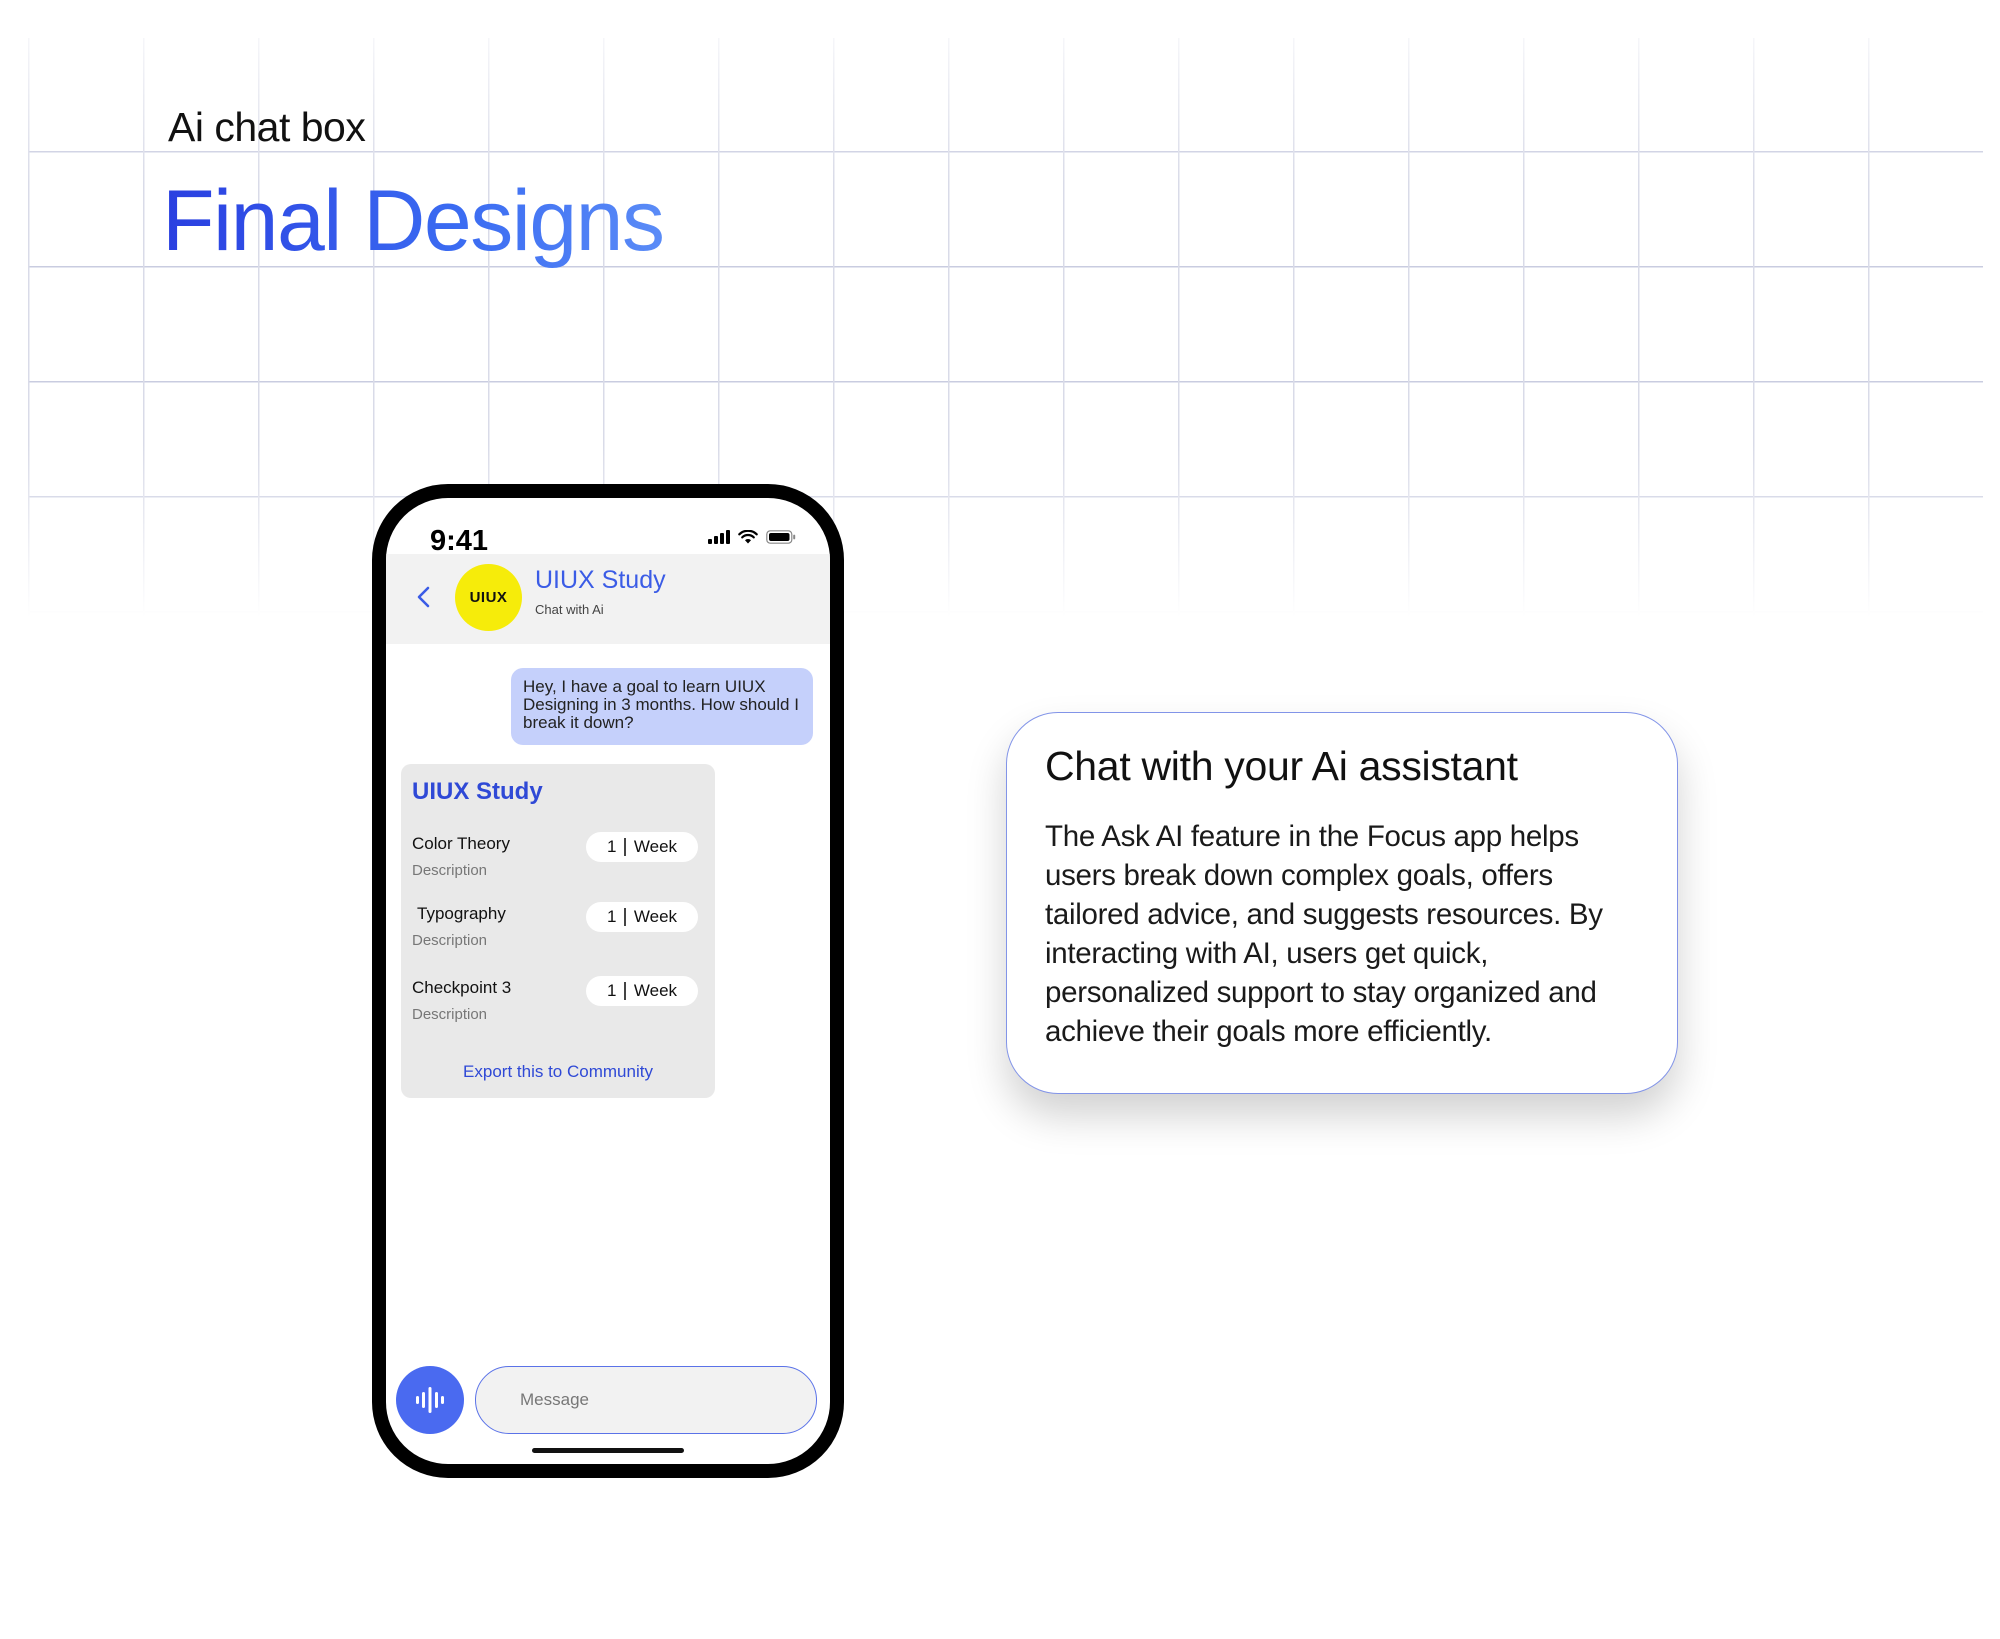 The image size is (2000, 1639). Describe the element at coordinates (461, 843) in the screenshot. I see `plan-row-label: Color Theory` at that location.